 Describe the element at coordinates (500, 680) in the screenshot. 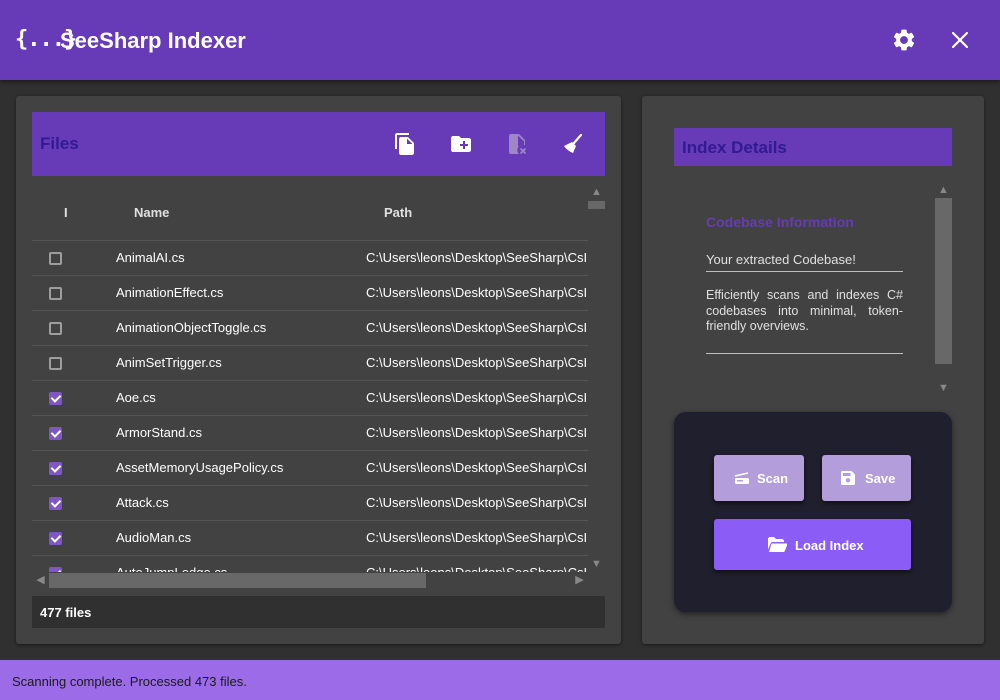

I see `status-bar: Scanning complete. Processed 473 files.` at that location.